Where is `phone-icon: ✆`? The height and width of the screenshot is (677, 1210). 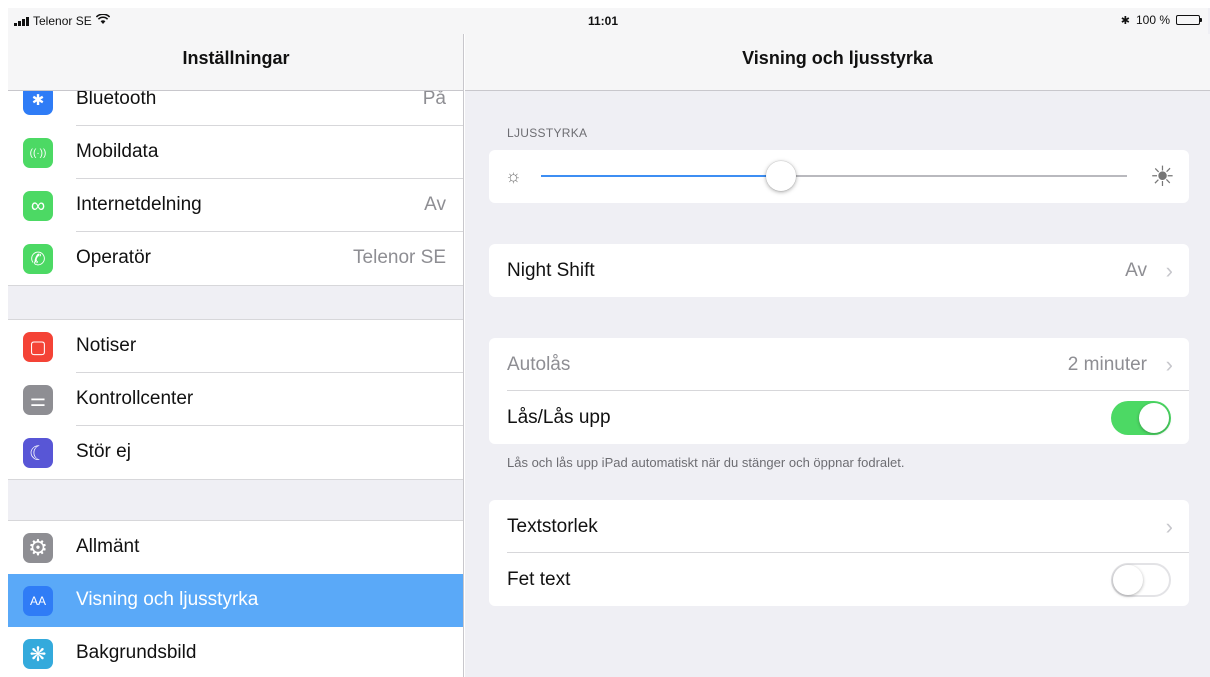 phone-icon: ✆ is located at coordinates (38, 259).